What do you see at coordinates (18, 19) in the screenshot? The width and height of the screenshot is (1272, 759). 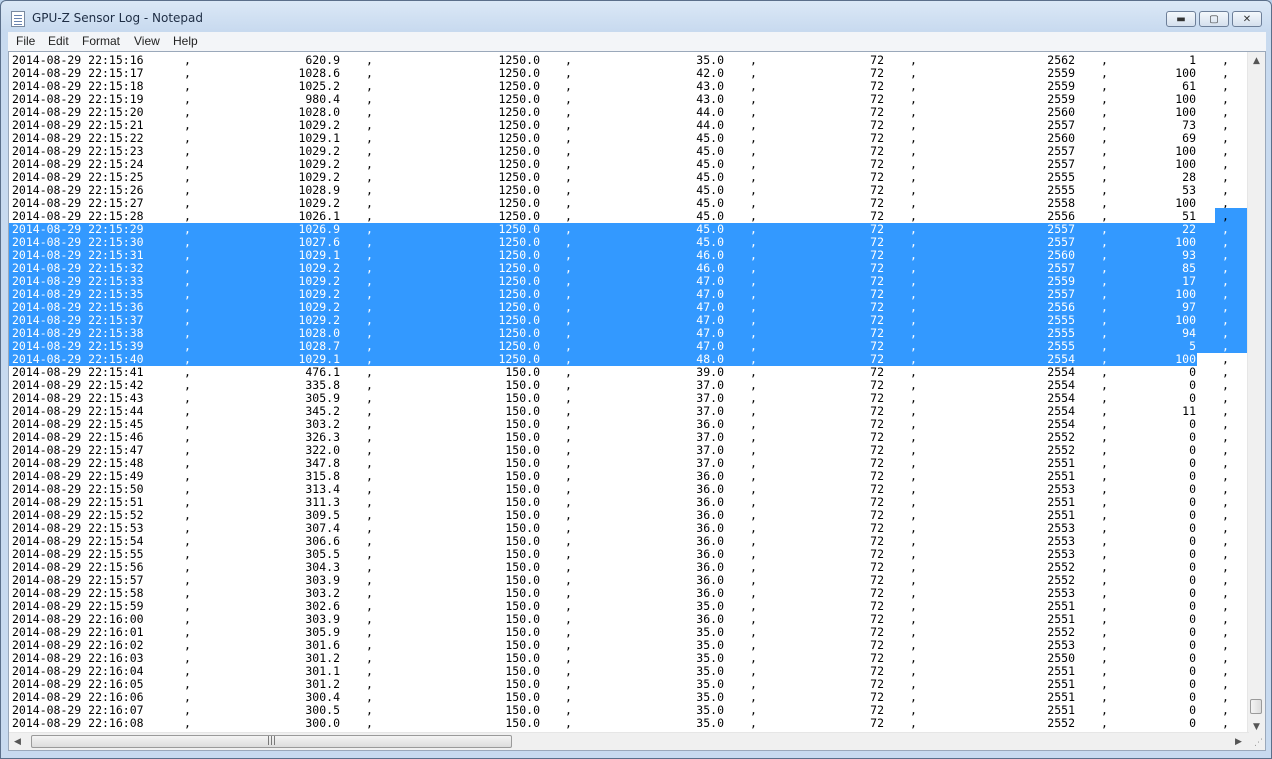 I see `notepad-icon` at bounding box center [18, 19].